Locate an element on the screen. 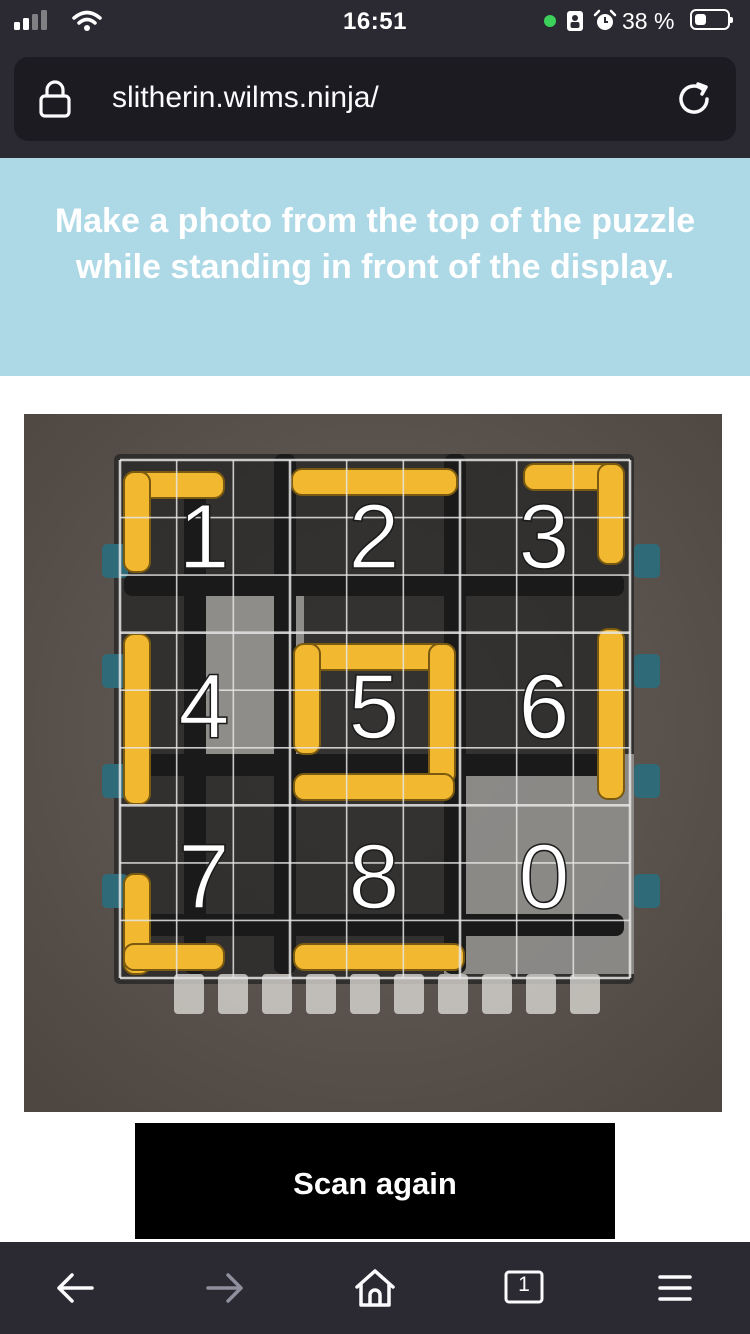 Image resolution: width=750 pixels, height=1334 pixels. grid-digit: 0 is located at coordinates (543, 877).